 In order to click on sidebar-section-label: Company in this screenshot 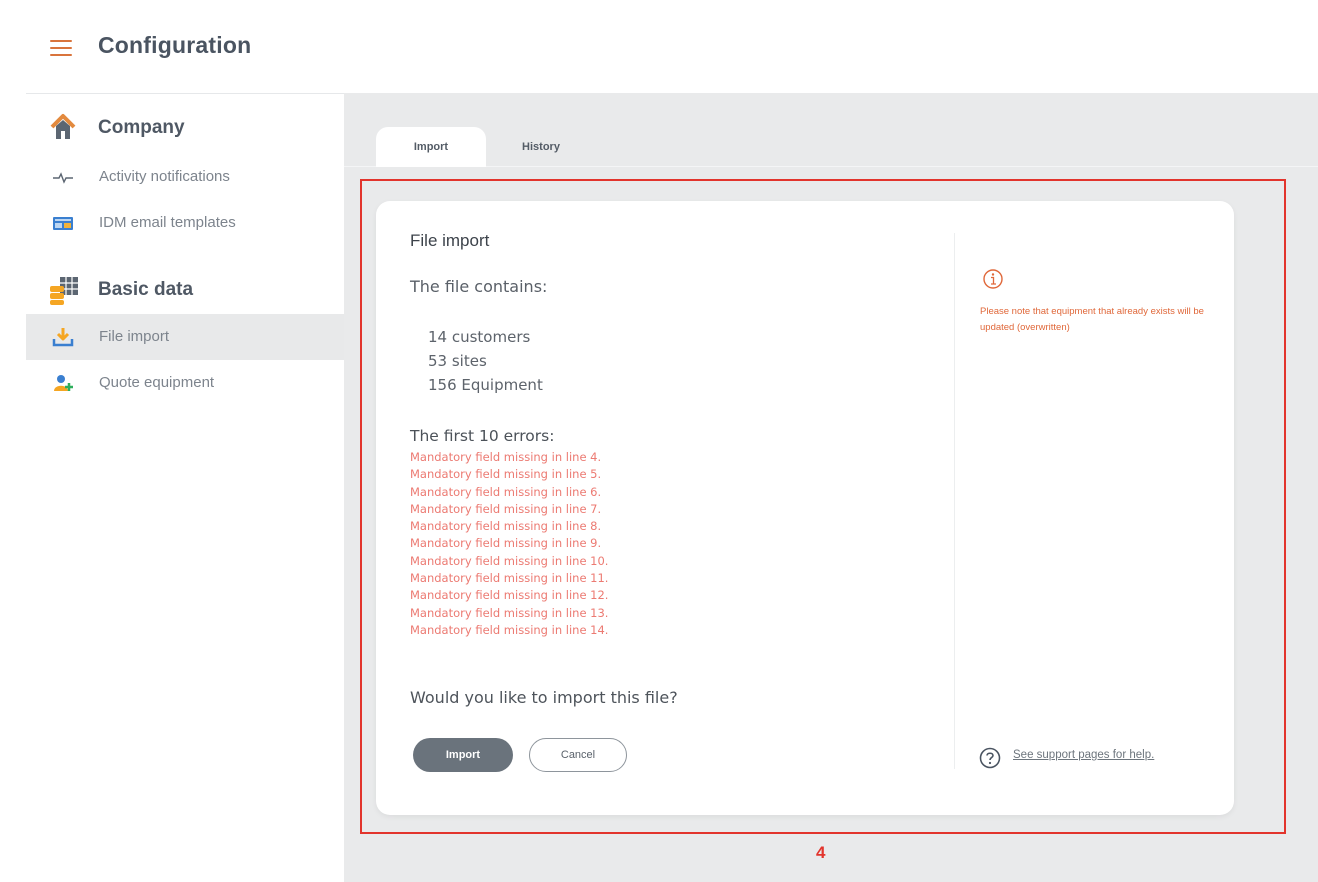, I will do `click(141, 127)`.